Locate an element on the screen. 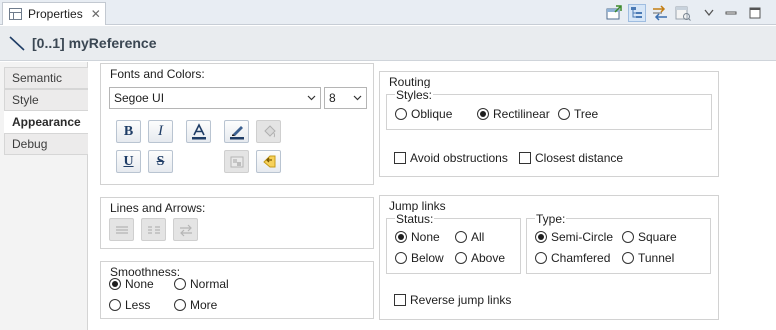  jump-status-below-radio: Below is located at coordinates (419, 258).